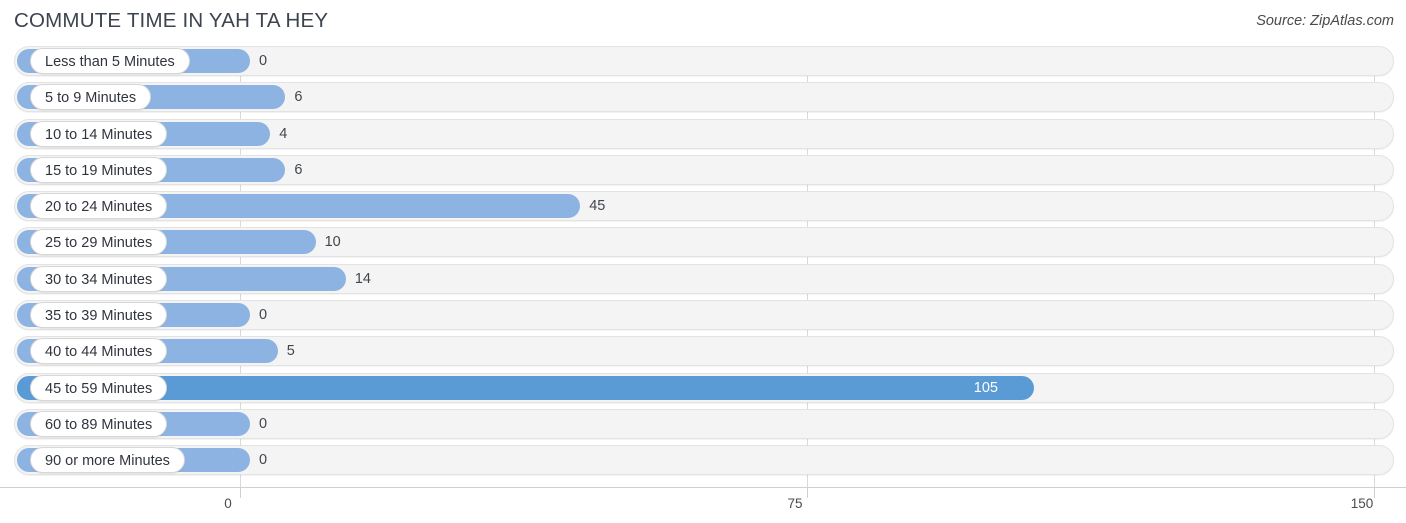 This screenshot has height=523, width=1406. Describe the element at coordinates (703, 169) in the screenshot. I see `bar-row: 15 to 19 Minutes 6` at that location.